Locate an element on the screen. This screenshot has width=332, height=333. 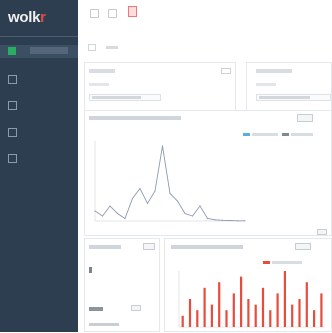
reports-icon is located at coordinates (12, 158).